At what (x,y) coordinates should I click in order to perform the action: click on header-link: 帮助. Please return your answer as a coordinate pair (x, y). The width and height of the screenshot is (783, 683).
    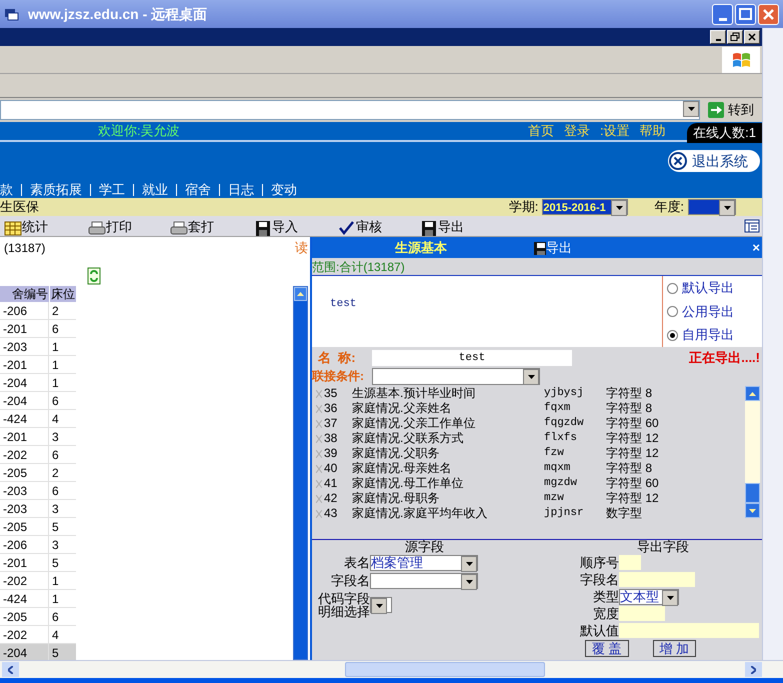
    Looking at the image, I should click on (653, 131).